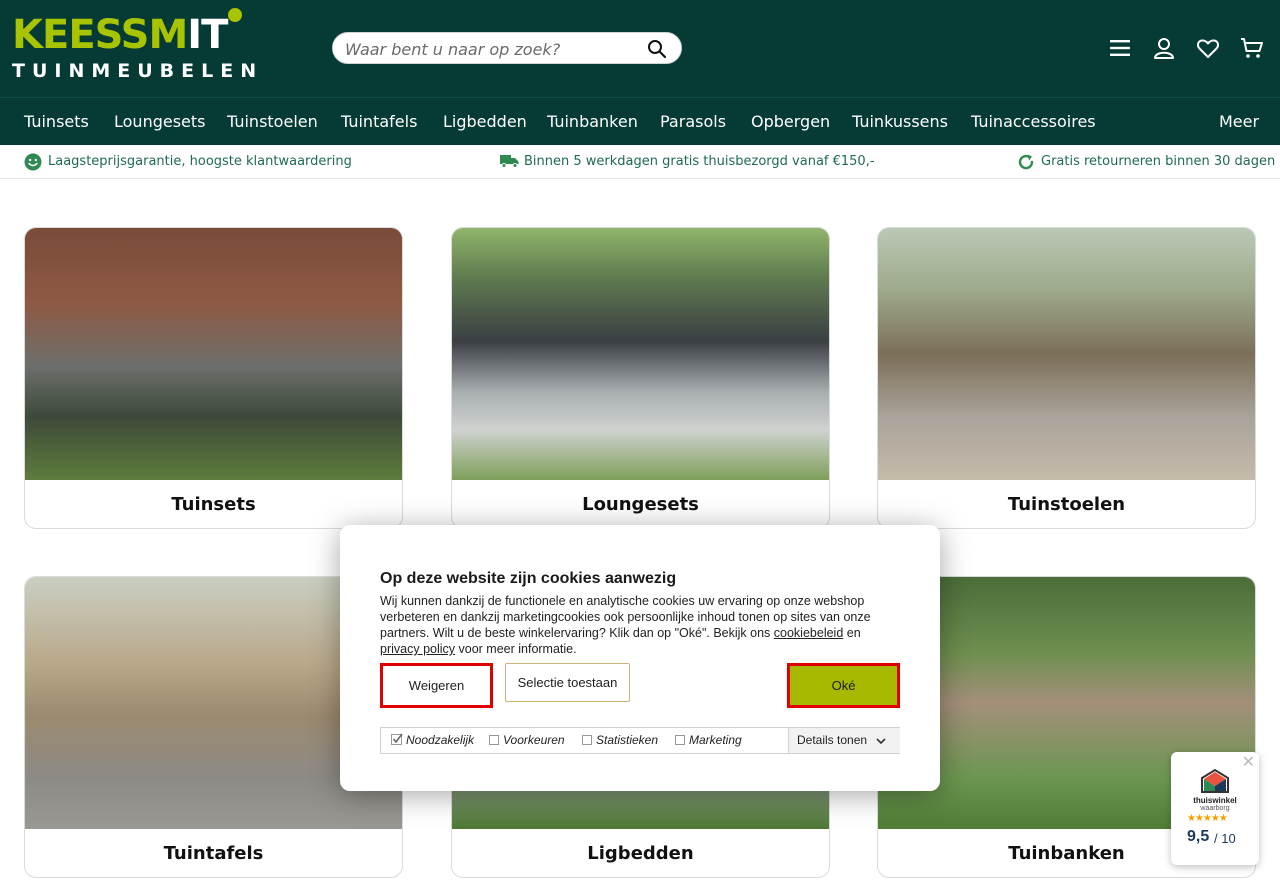 The width and height of the screenshot is (1280, 887). I want to click on site-header: KEESSMIT TUINMEUBELEN, so click(640, 48).